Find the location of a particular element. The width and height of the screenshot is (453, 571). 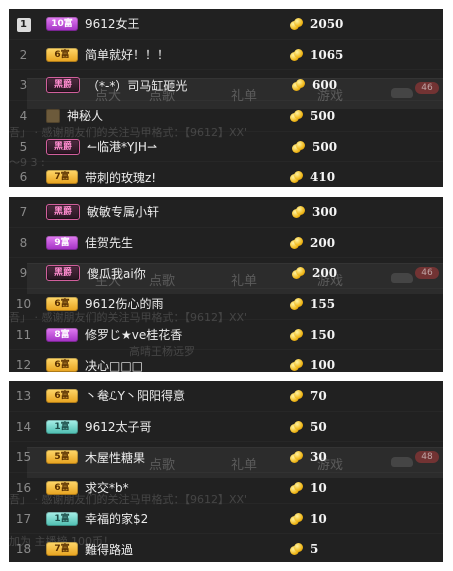

username: 决心□□□ is located at coordinates (187, 364).